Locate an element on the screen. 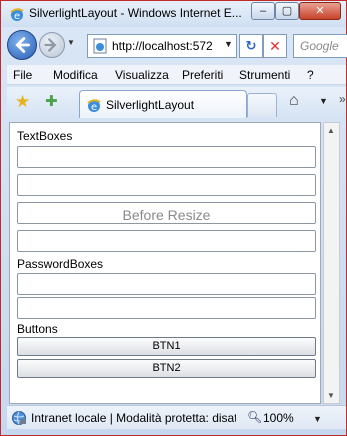  intranet-globe-icon is located at coordinates (19, 418).